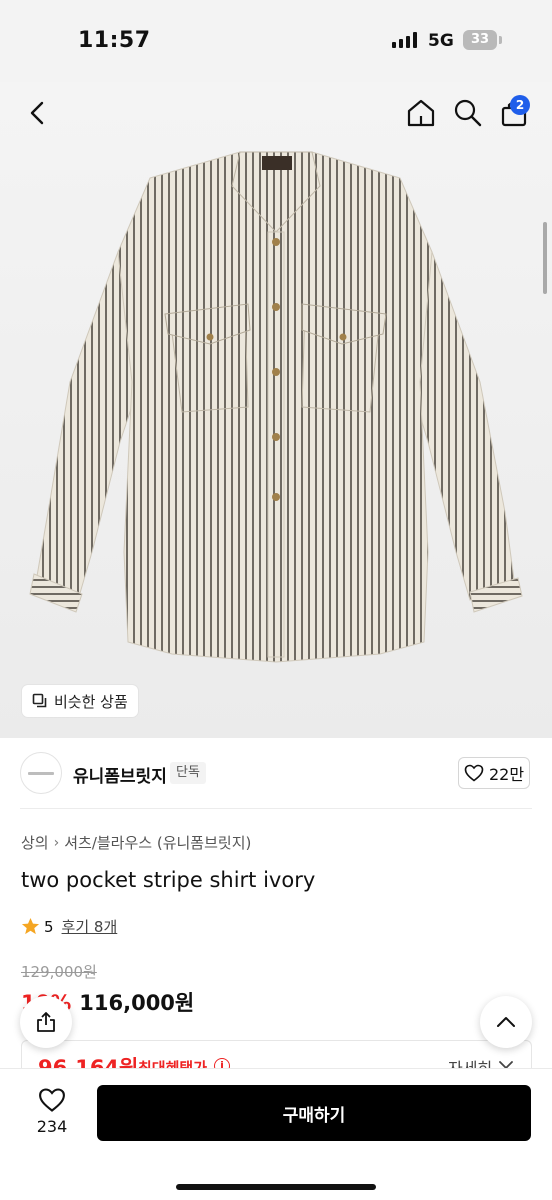  I want to click on battery-tip, so click(500, 40).